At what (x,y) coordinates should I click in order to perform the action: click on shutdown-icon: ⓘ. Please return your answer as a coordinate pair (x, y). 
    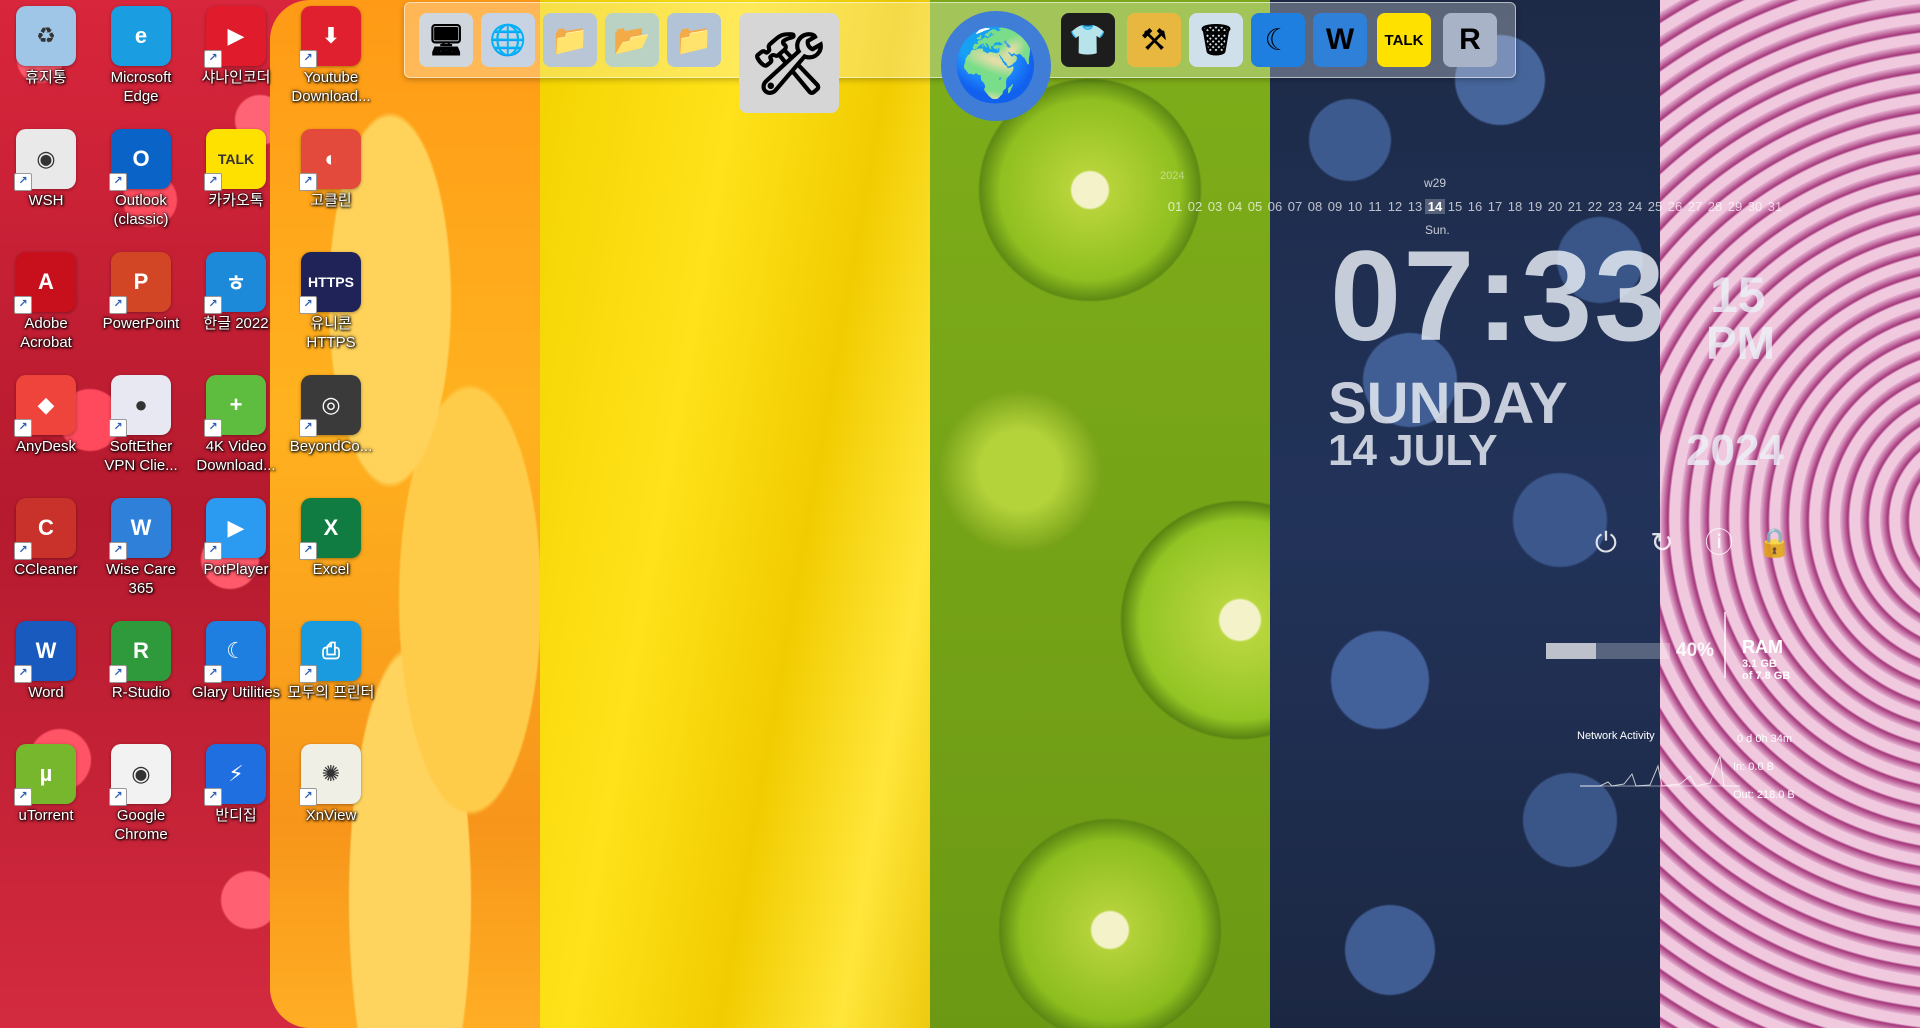
    Looking at the image, I should click on (1719, 543).